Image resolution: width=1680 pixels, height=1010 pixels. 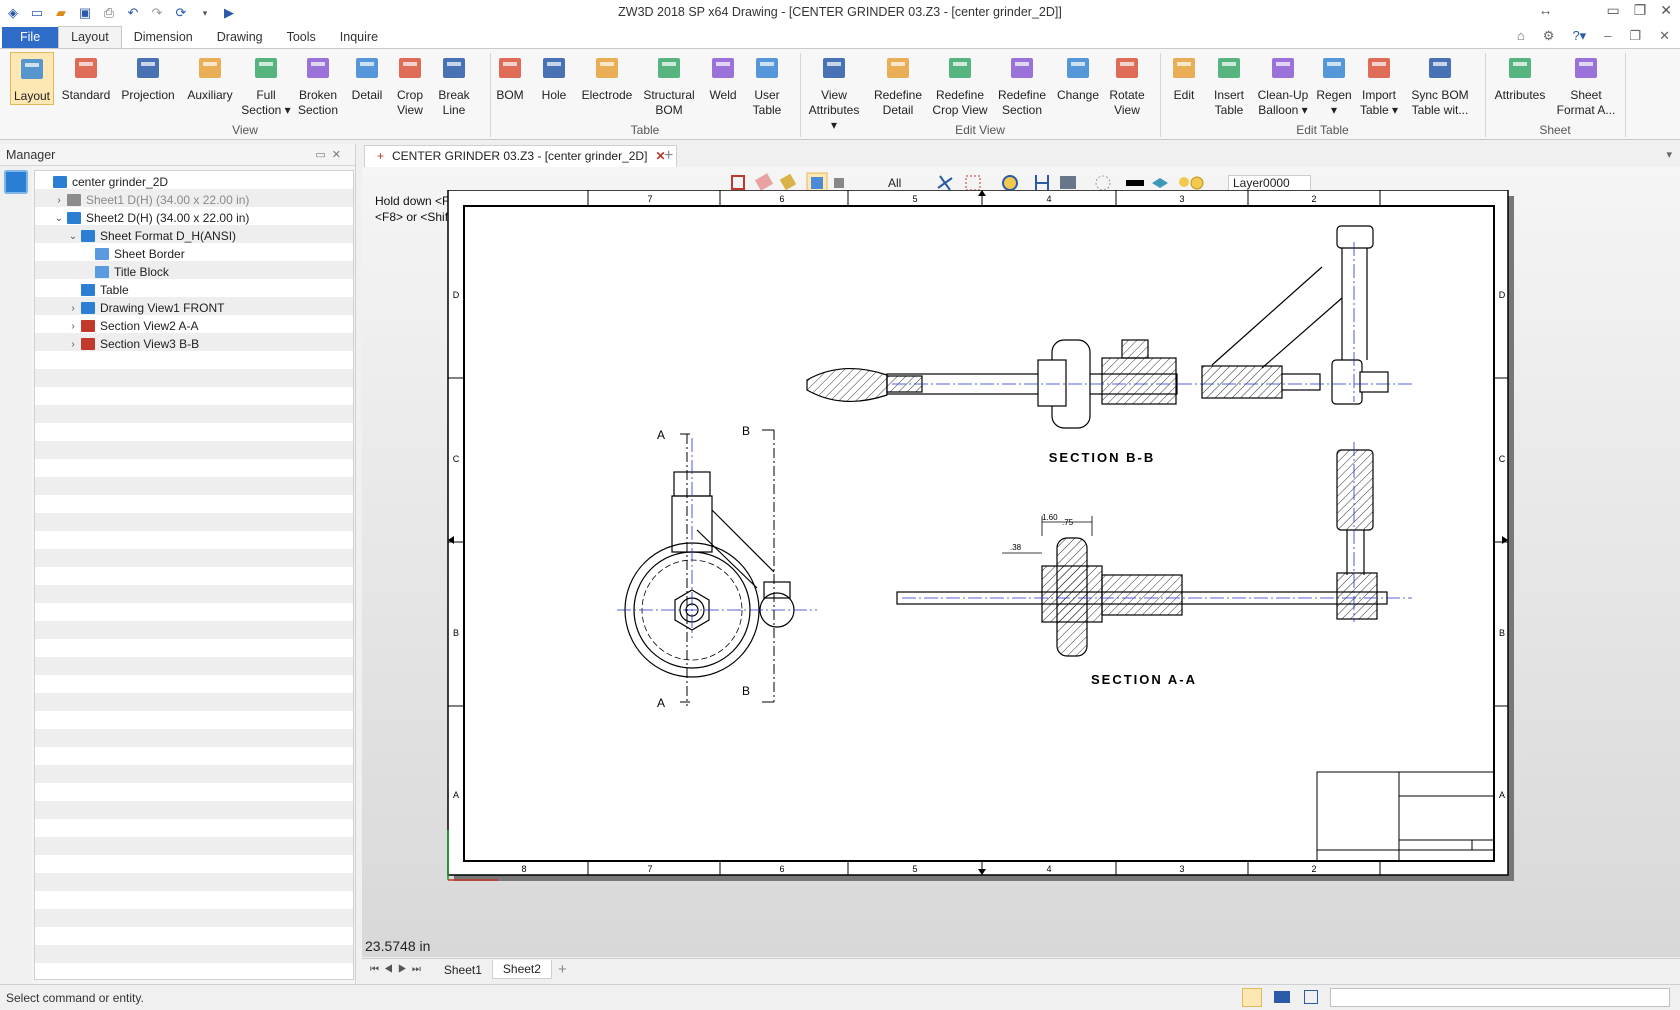 What do you see at coordinates (1545, 10) in the screenshot?
I see `resize-icon: ↔` at bounding box center [1545, 10].